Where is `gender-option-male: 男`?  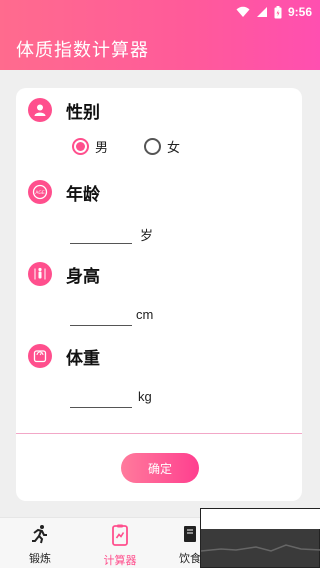 gender-option-male: 男 is located at coordinates (90, 146).